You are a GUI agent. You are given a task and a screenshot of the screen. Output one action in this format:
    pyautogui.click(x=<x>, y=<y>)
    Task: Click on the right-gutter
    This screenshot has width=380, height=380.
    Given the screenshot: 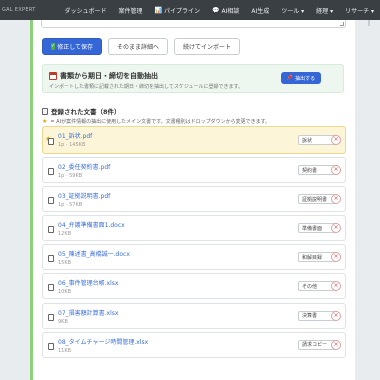 What is the action you would take?
    pyautogui.click(x=367, y=200)
    